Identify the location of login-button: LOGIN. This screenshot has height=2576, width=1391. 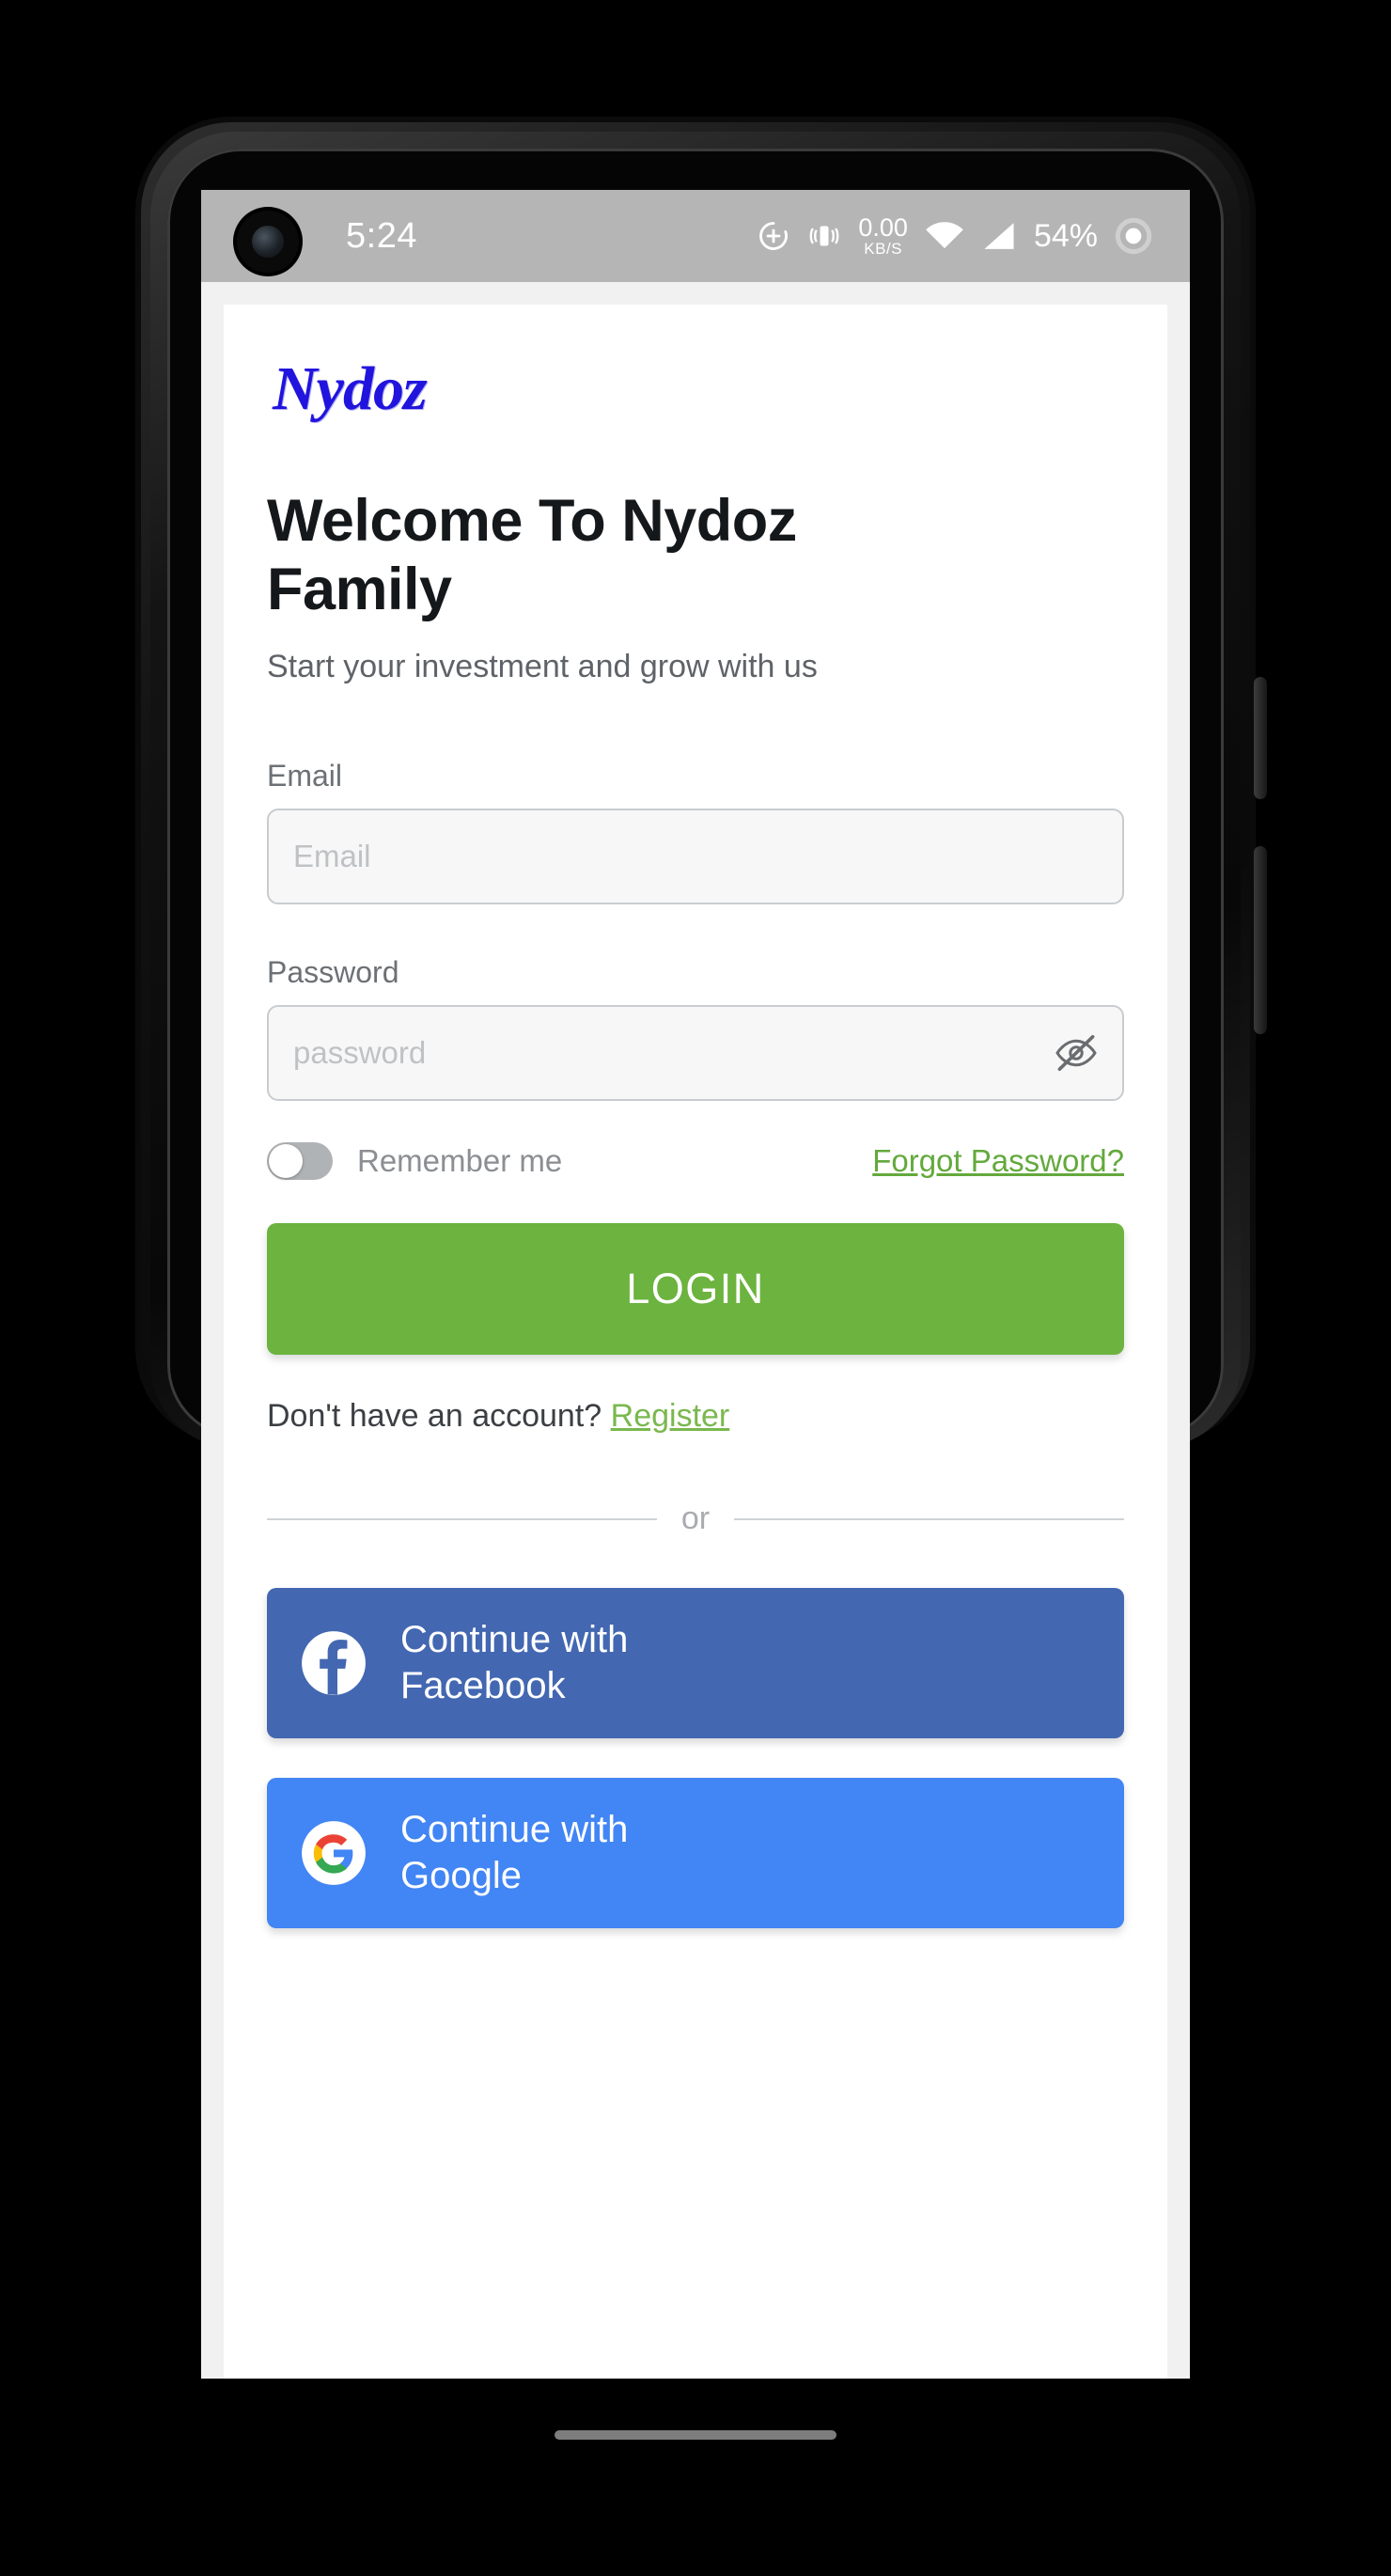
(696, 1289).